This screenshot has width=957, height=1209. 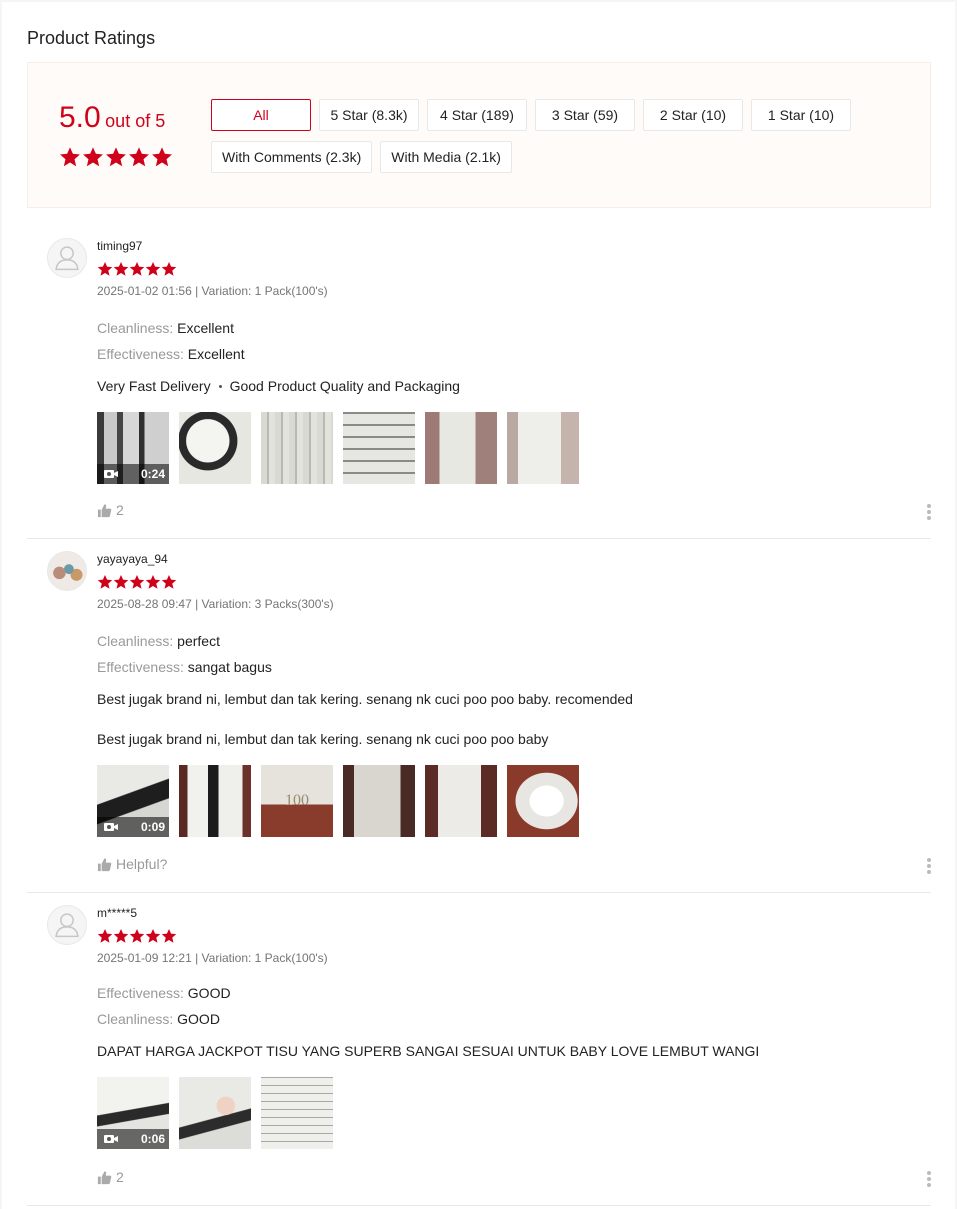 I want to click on review-image-thumbnail: 100, so click(x=297, y=801).